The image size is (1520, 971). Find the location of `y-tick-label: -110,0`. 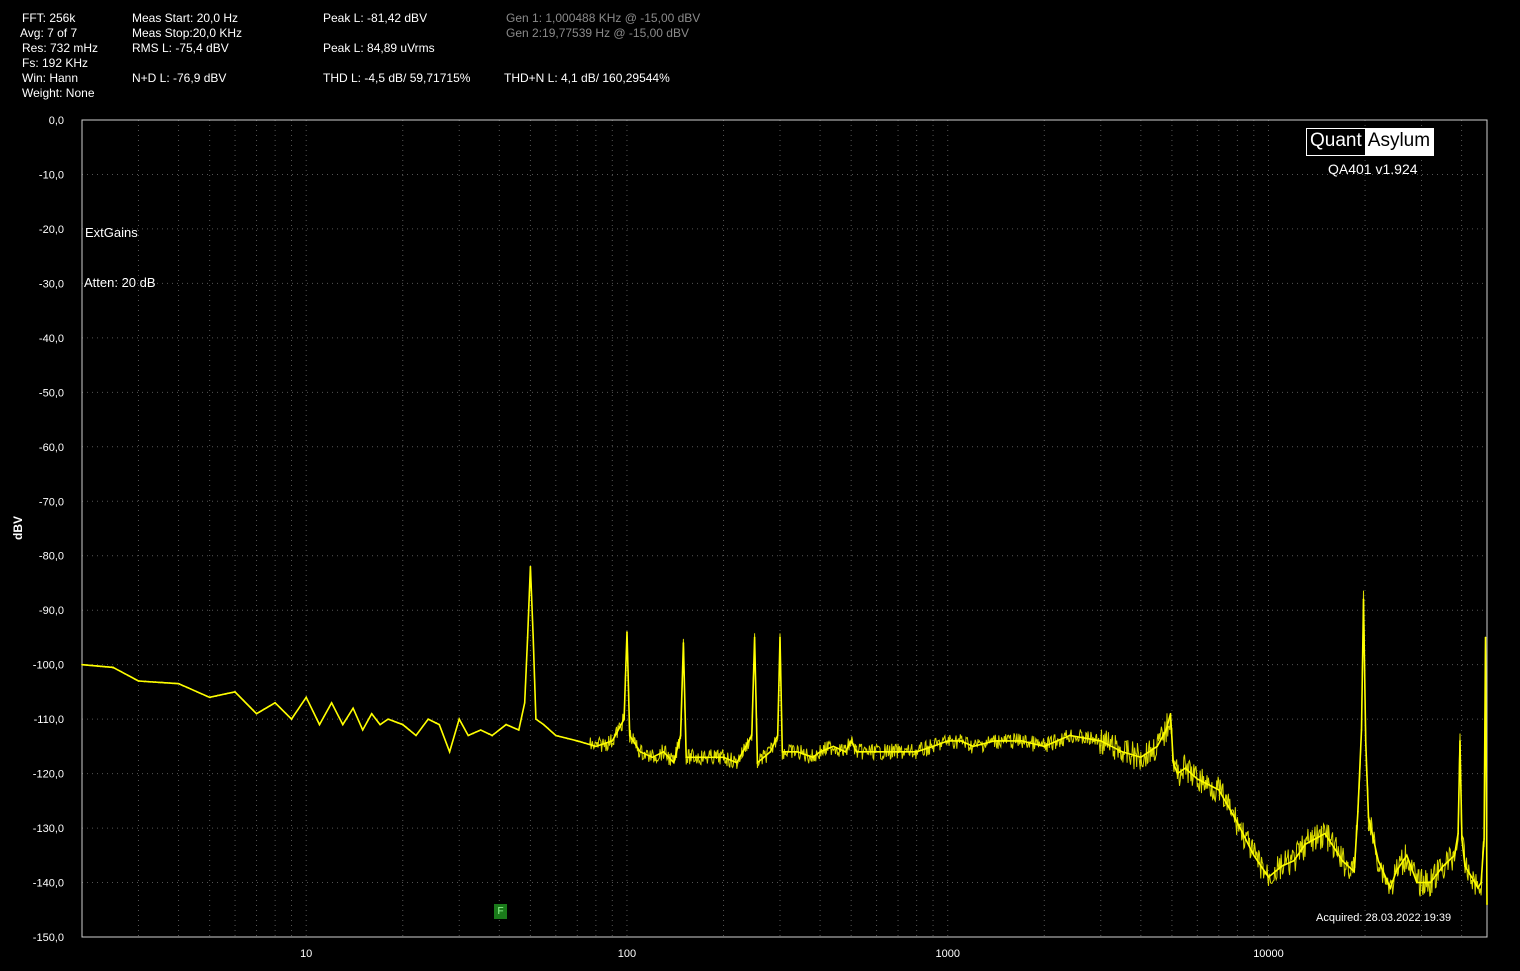

y-tick-label: -110,0 is located at coordinates (49, 720).